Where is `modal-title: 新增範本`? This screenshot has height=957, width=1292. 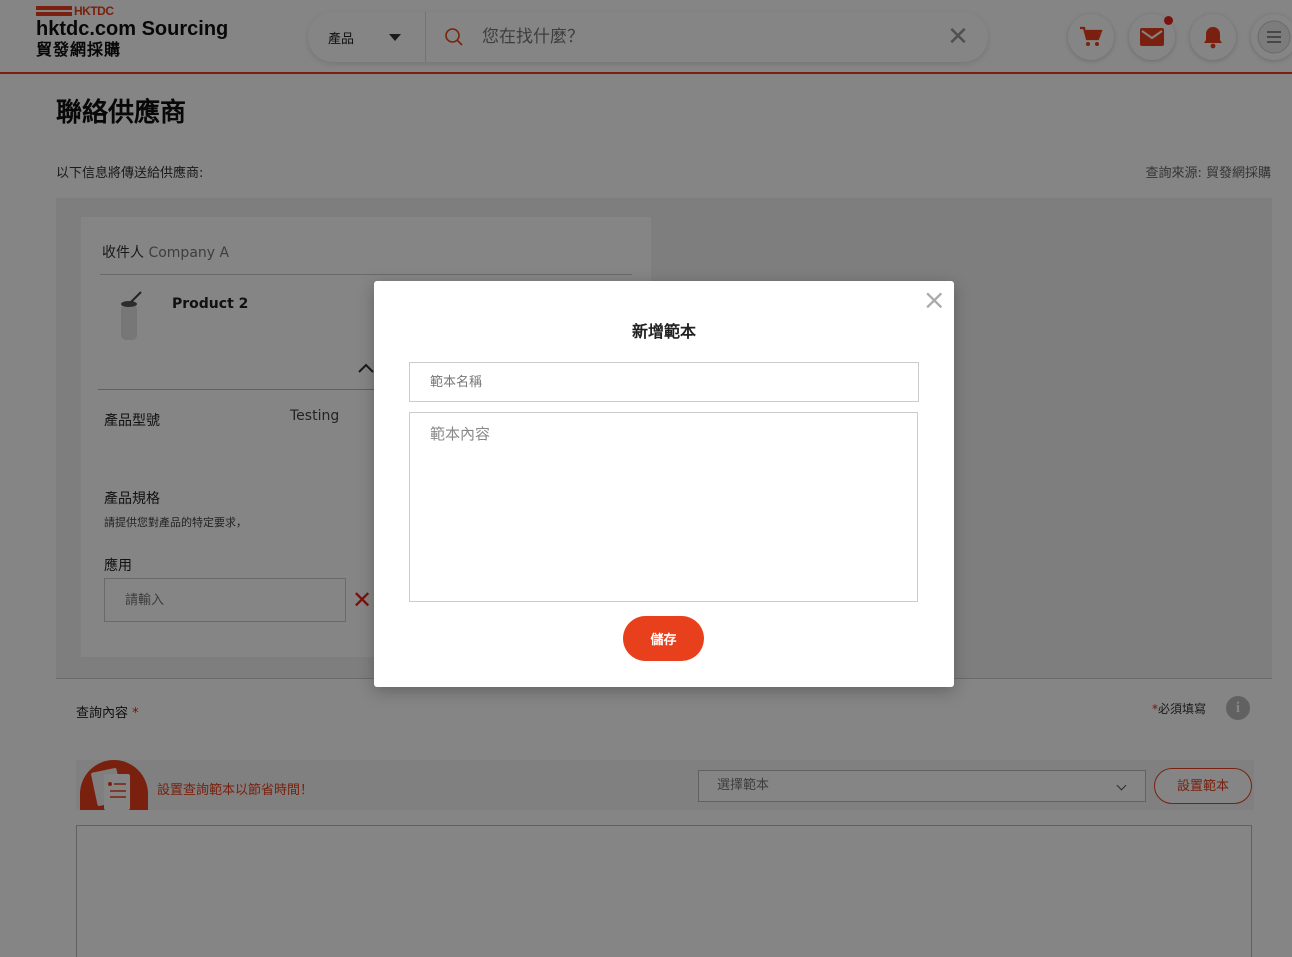
modal-title: 新增範本 is located at coordinates (663, 331).